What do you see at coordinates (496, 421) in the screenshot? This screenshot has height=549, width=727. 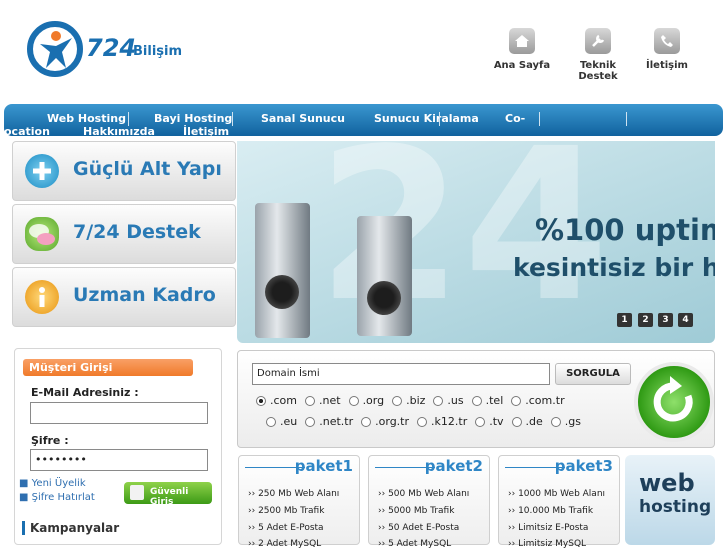 I see `tld-label: .tv` at bounding box center [496, 421].